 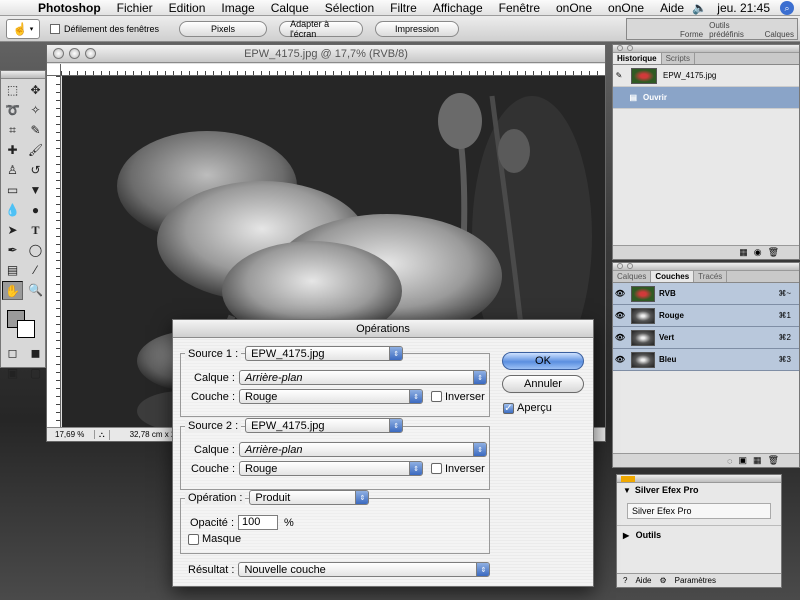 I want to click on result-popup: Nouvelle couche ⇕, so click(x=364, y=569).